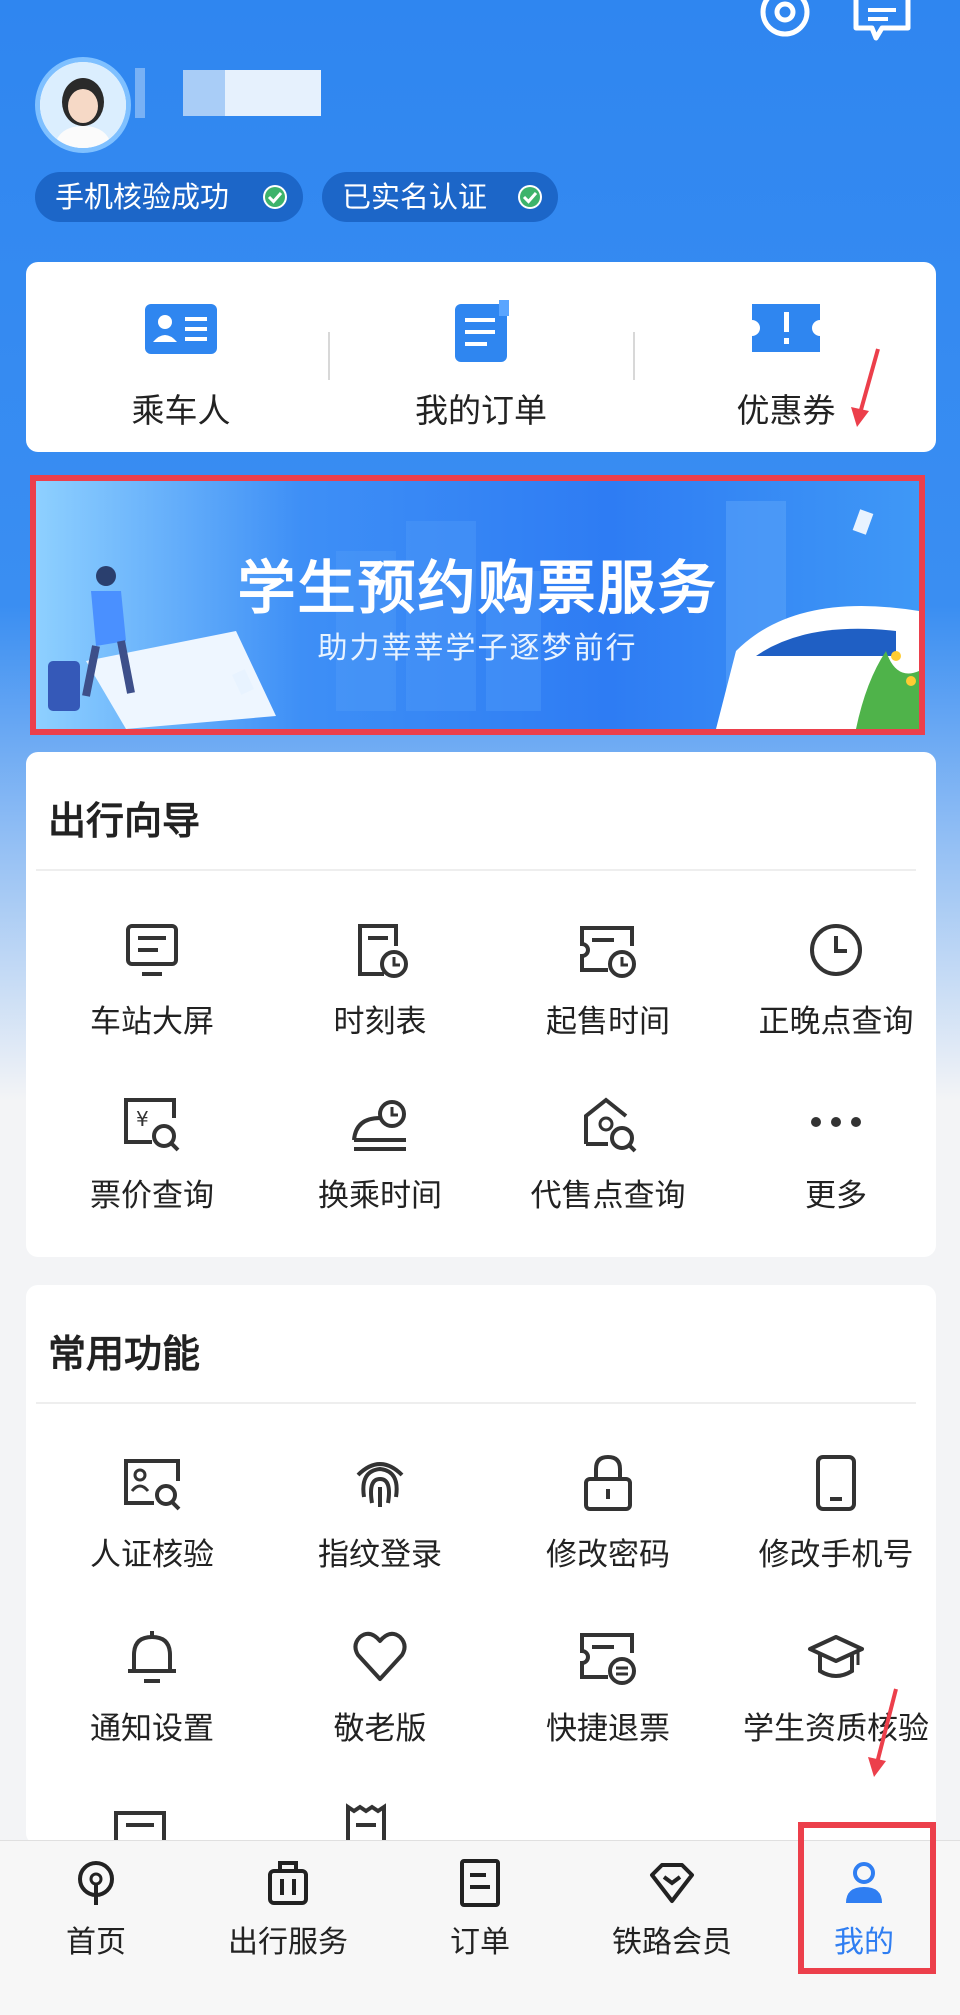 The height and width of the screenshot is (2015, 960). I want to click on timetable-label: 时刻表, so click(380, 1022).